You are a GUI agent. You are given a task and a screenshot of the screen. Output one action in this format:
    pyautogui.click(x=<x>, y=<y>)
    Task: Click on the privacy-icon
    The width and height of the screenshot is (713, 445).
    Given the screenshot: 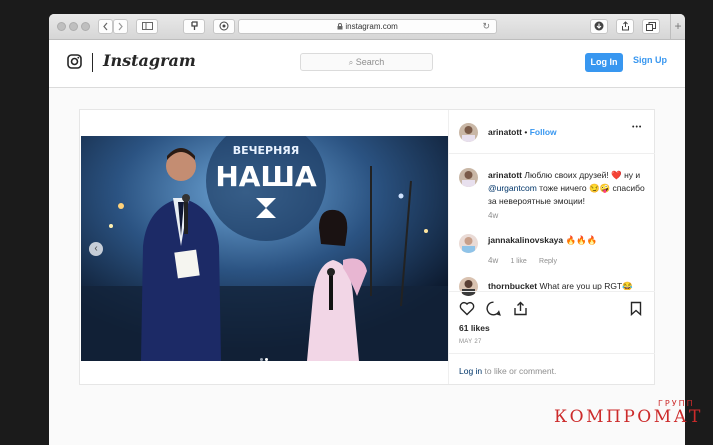 What is the action you would take?
    pyautogui.click(x=224, y=26)
    